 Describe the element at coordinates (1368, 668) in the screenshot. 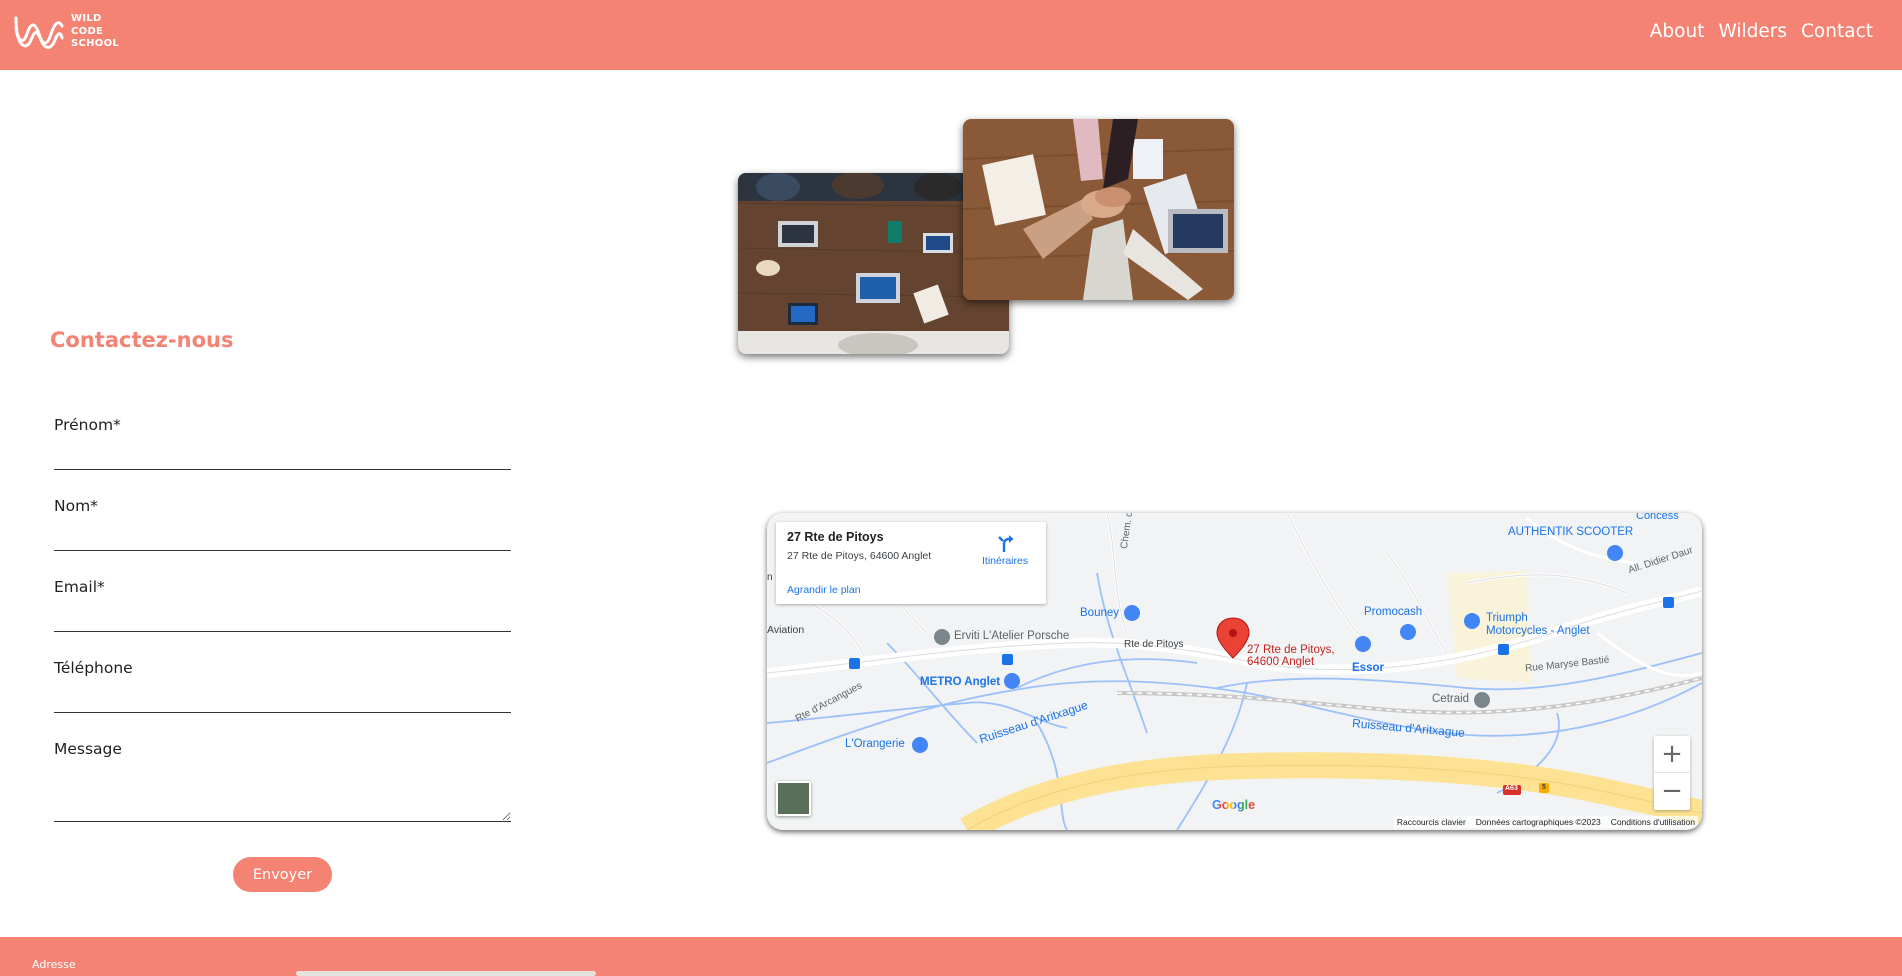

I see `map-label-essor: Essor` at that location.